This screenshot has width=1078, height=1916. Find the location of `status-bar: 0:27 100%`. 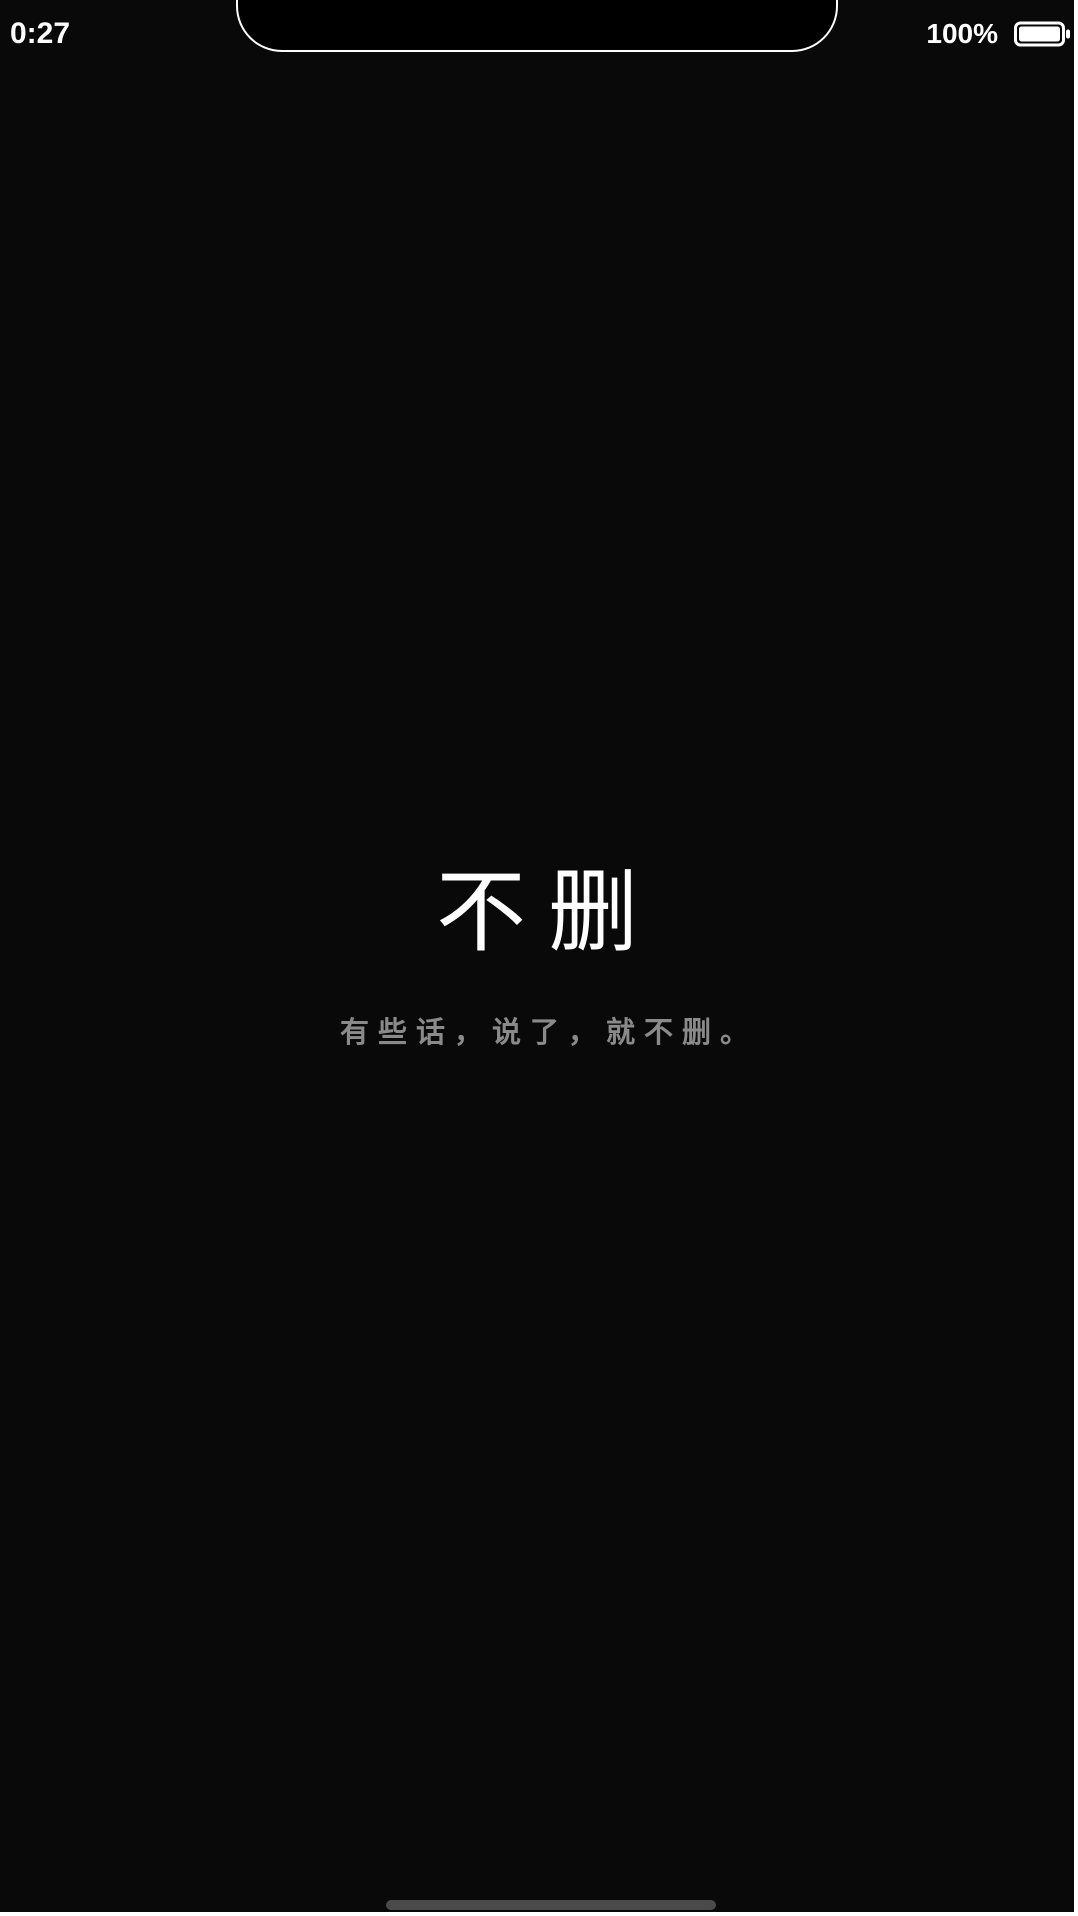

status-bar: 0:27 100% is located at coordinates (537, 32).